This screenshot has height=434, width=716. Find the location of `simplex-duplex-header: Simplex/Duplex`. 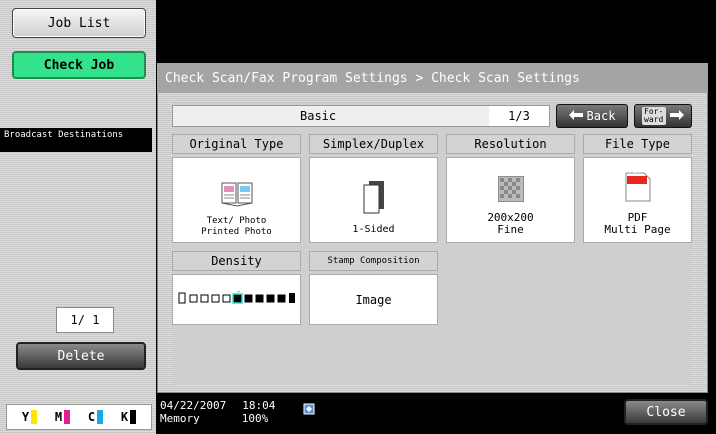

simplex-duplex-header: Simplex/Duplex is located at coordinates (373, 144).